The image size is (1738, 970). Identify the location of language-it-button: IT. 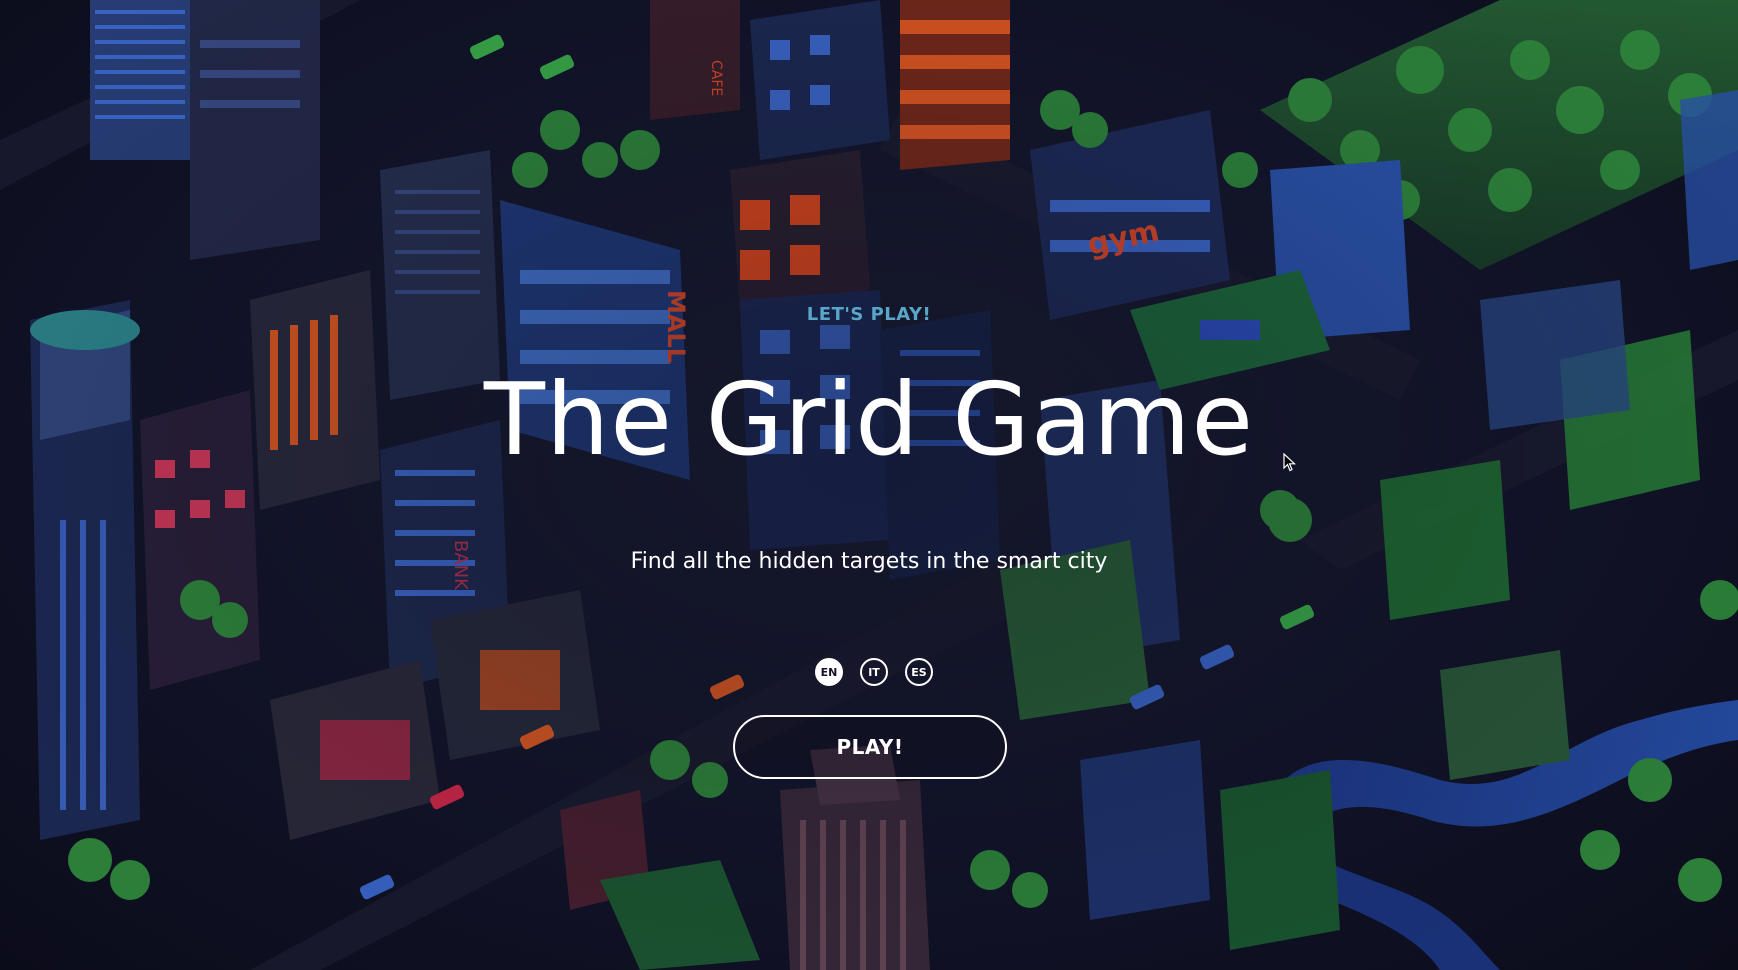
(874, 672).